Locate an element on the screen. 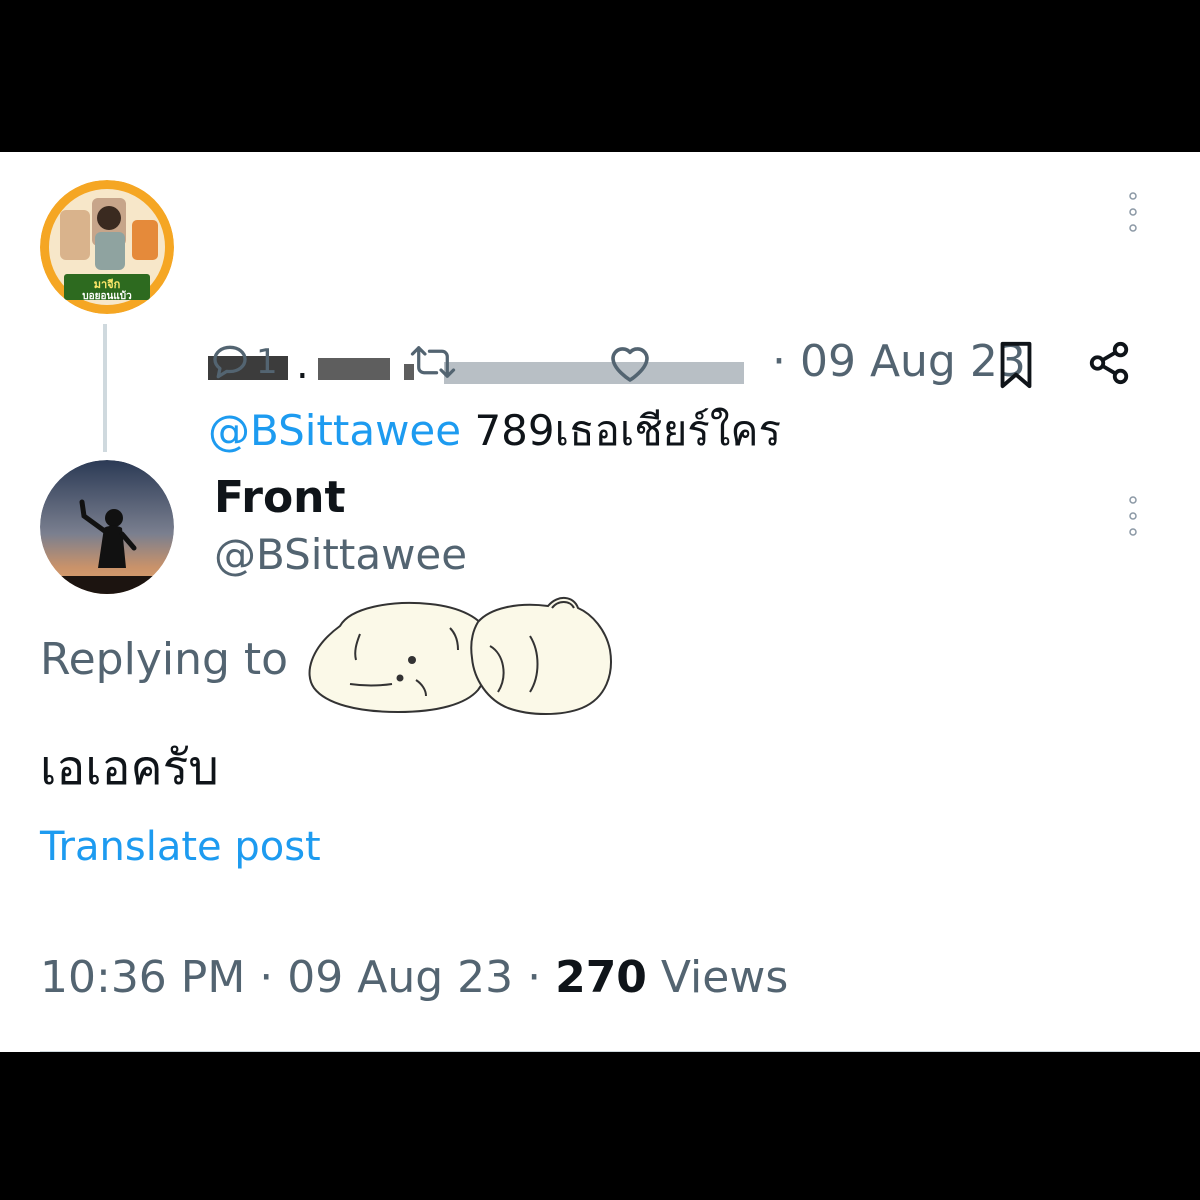 The image size is (1200, 1200). reply-button: 1 is located at coordinates (243, 362).